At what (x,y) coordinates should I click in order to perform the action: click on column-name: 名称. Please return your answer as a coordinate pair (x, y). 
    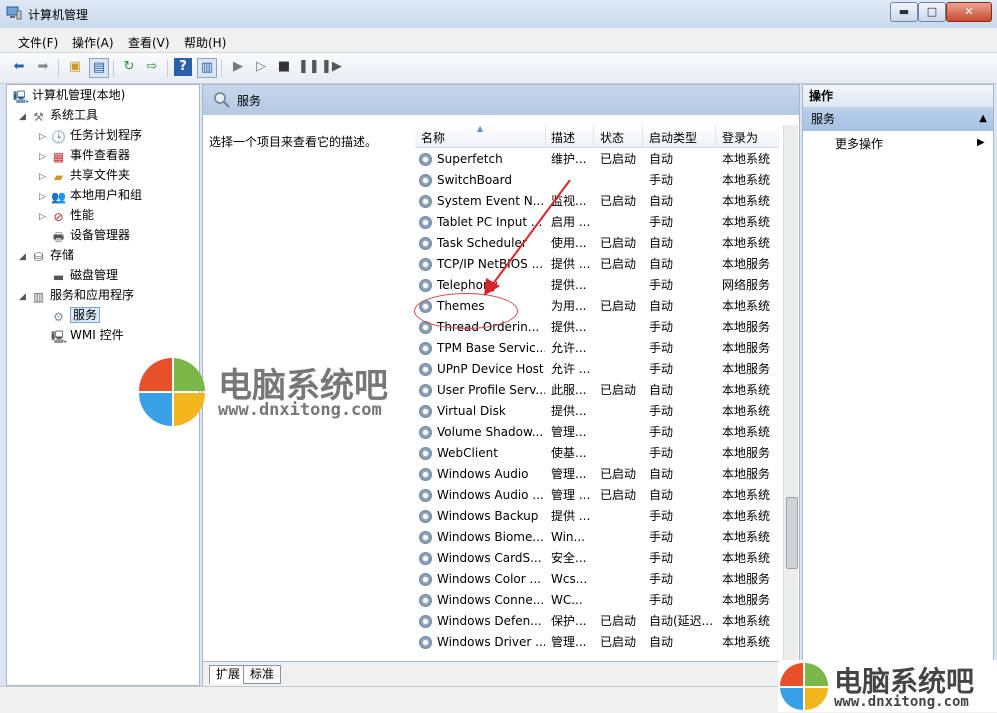
    Looking at the image, I should click on (433, 137).